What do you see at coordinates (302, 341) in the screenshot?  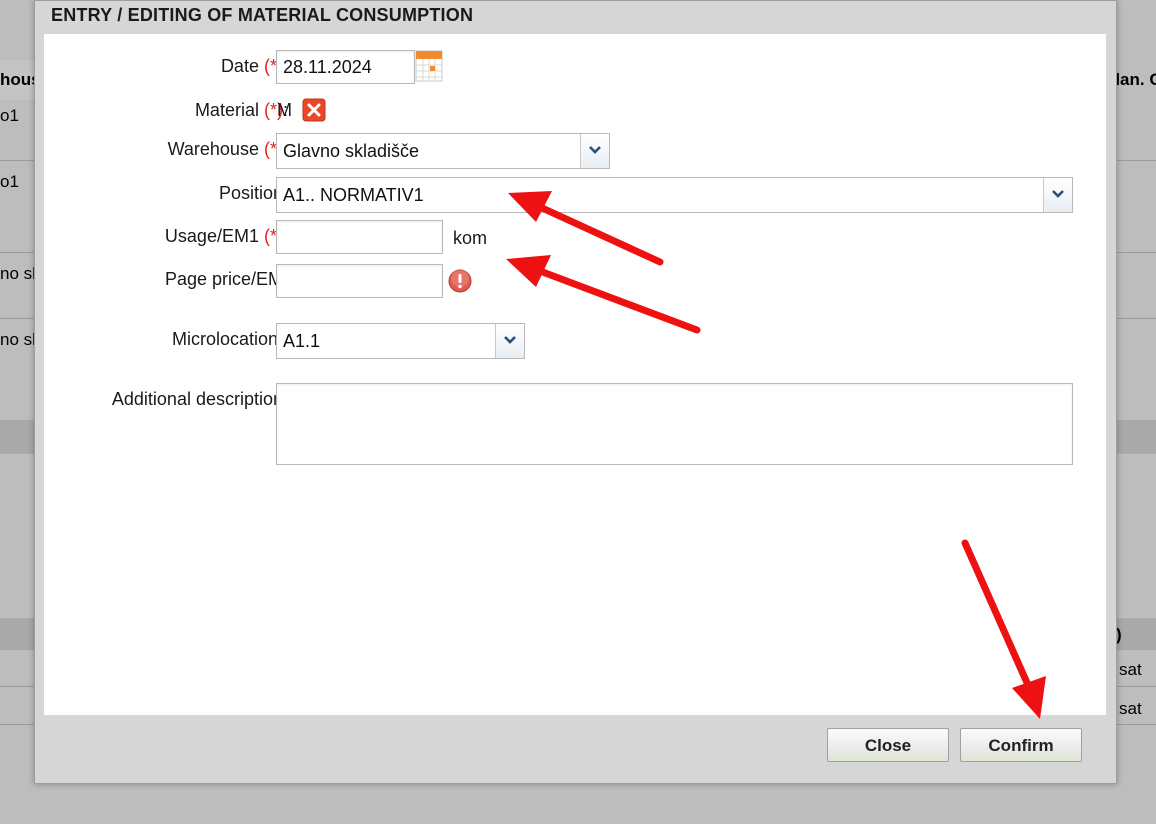 I see `microlocation-select-value: A1.1` at bounding box center [302, 341].